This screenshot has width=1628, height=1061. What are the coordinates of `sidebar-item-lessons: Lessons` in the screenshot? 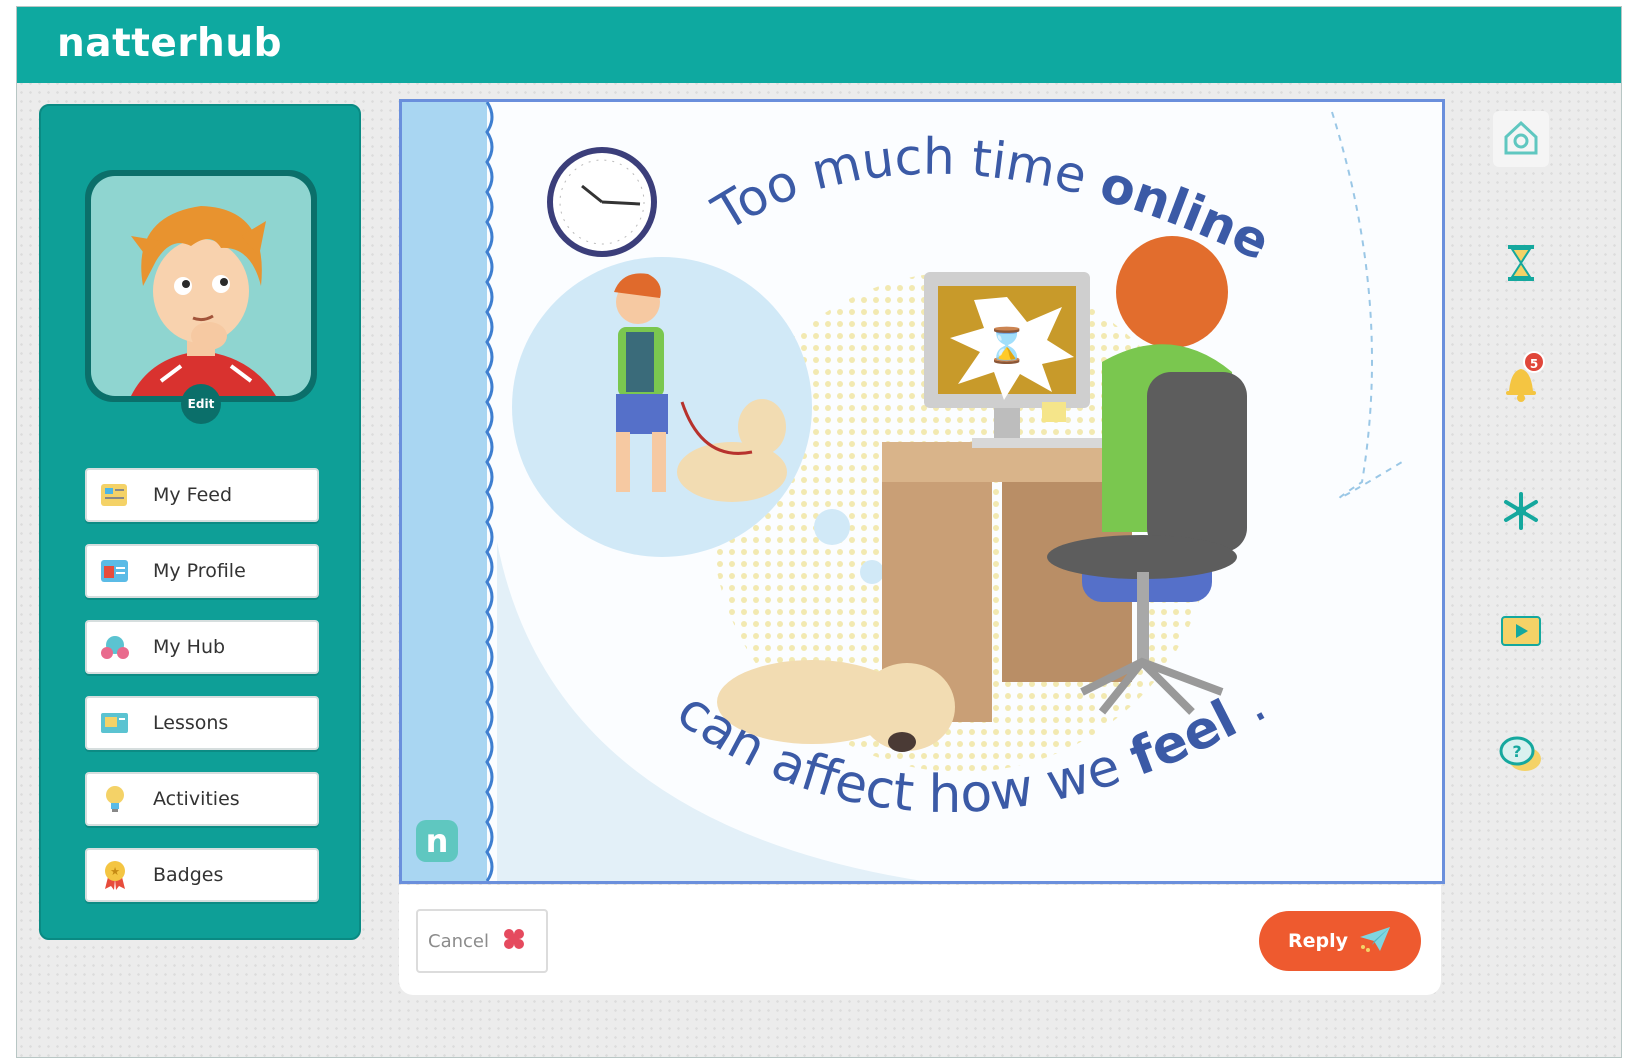 It's located at (202, 723).